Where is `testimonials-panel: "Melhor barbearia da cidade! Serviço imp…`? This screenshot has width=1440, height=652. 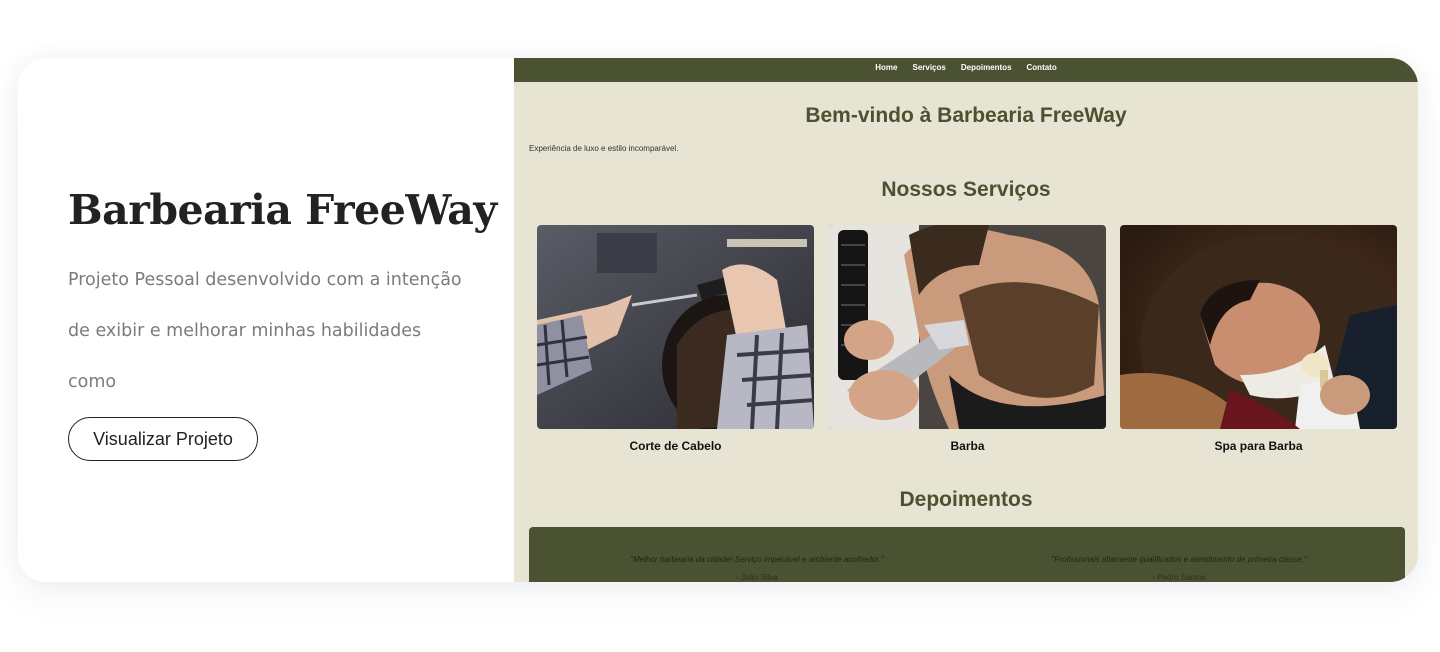 testimonials-panel: "Melhor barbearia da cidade! Serviço imp… is located at coordinates (967, 554).